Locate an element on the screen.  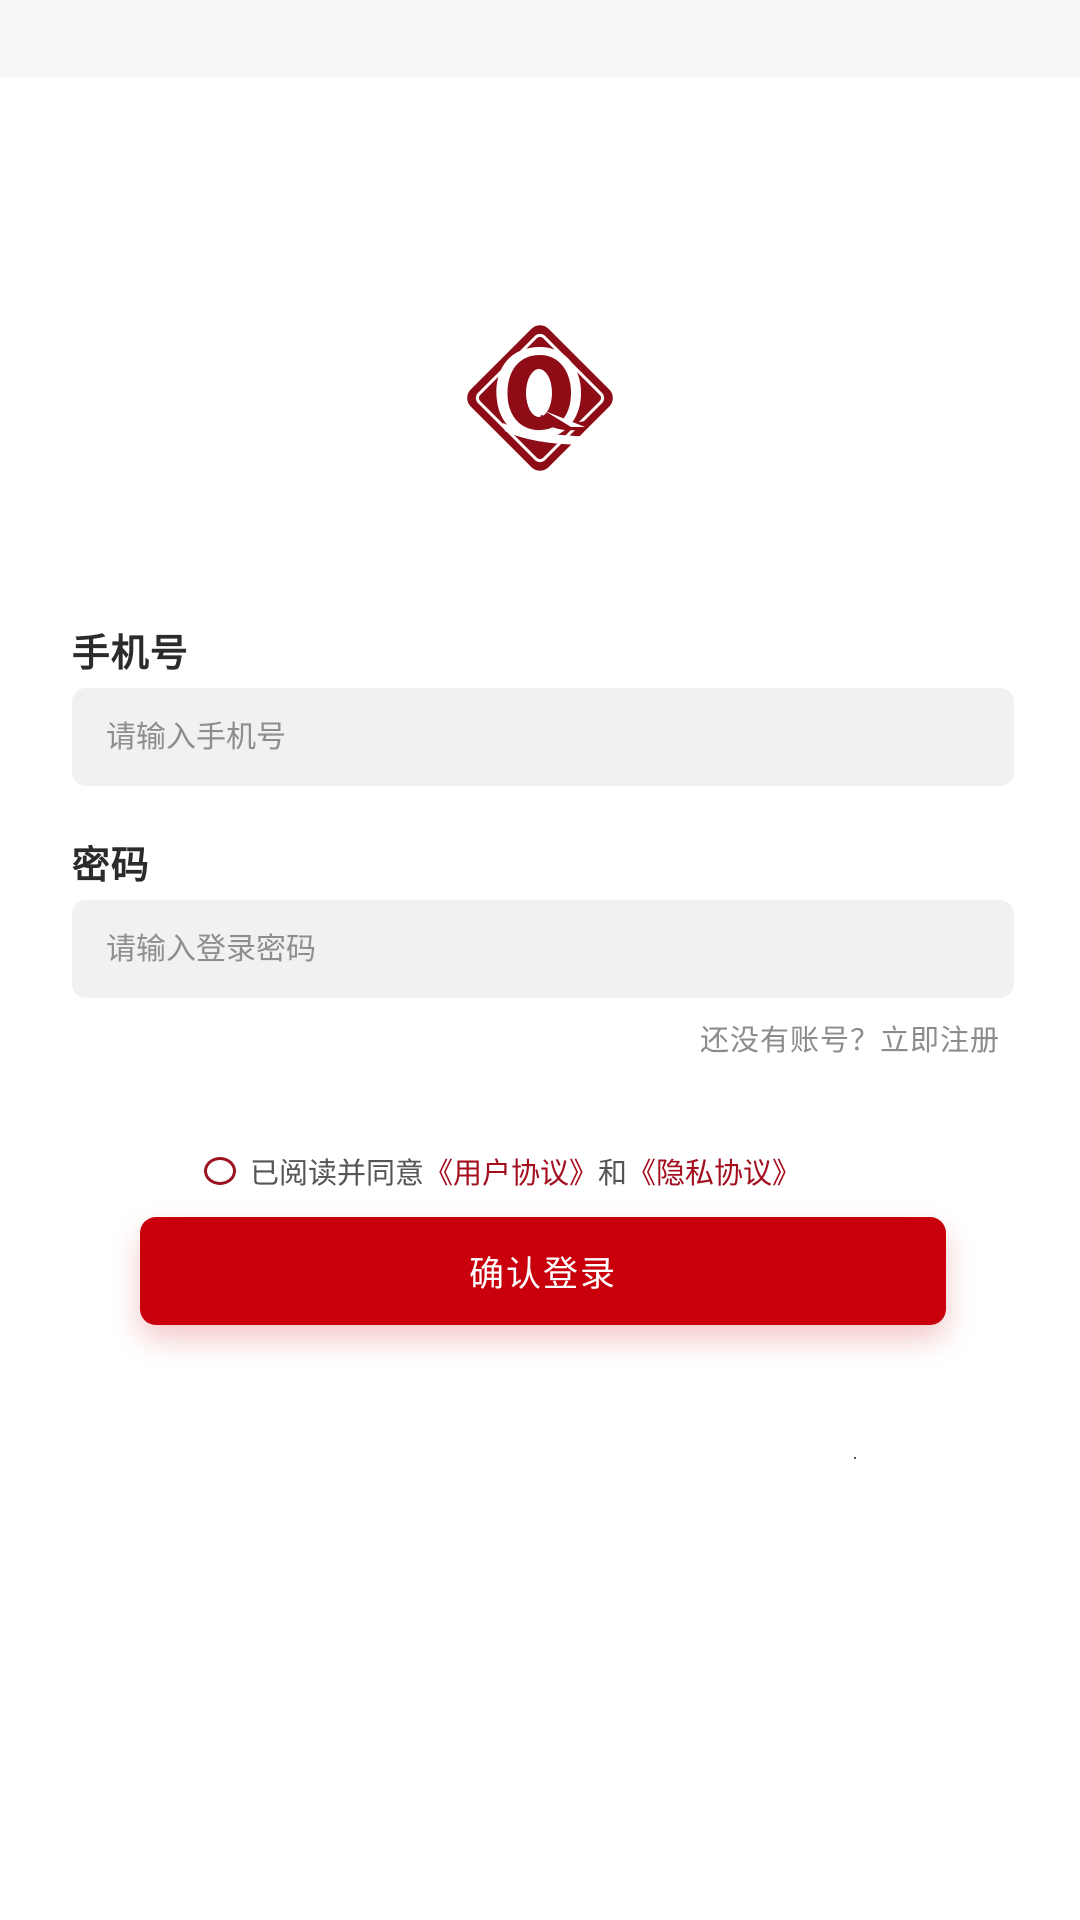
agreement-and: 和 is located at coordinates (613, 1173).